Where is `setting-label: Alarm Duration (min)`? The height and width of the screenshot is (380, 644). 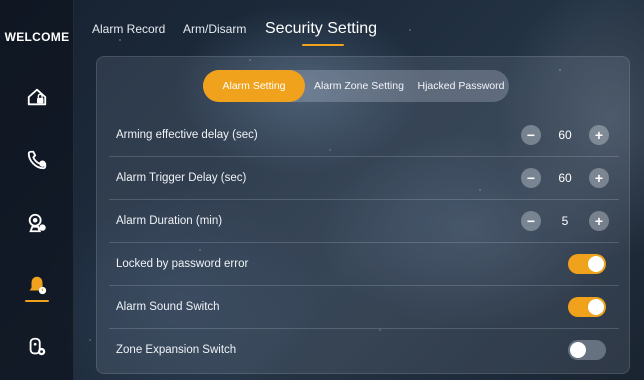 setting-label: Alarm Duration (min) is located at coordinates (169, 221).